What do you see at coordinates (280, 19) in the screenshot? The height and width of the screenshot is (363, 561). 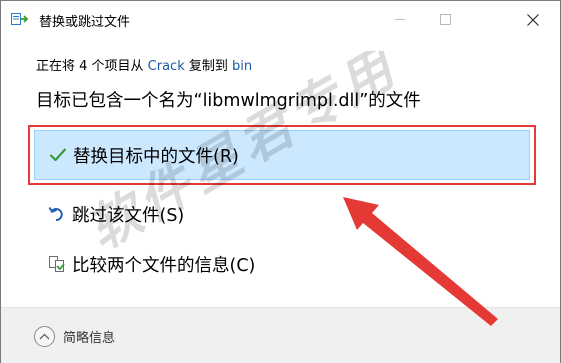 I see `title-bar: 替换或跳过文件` at bounding box center [280, 19].